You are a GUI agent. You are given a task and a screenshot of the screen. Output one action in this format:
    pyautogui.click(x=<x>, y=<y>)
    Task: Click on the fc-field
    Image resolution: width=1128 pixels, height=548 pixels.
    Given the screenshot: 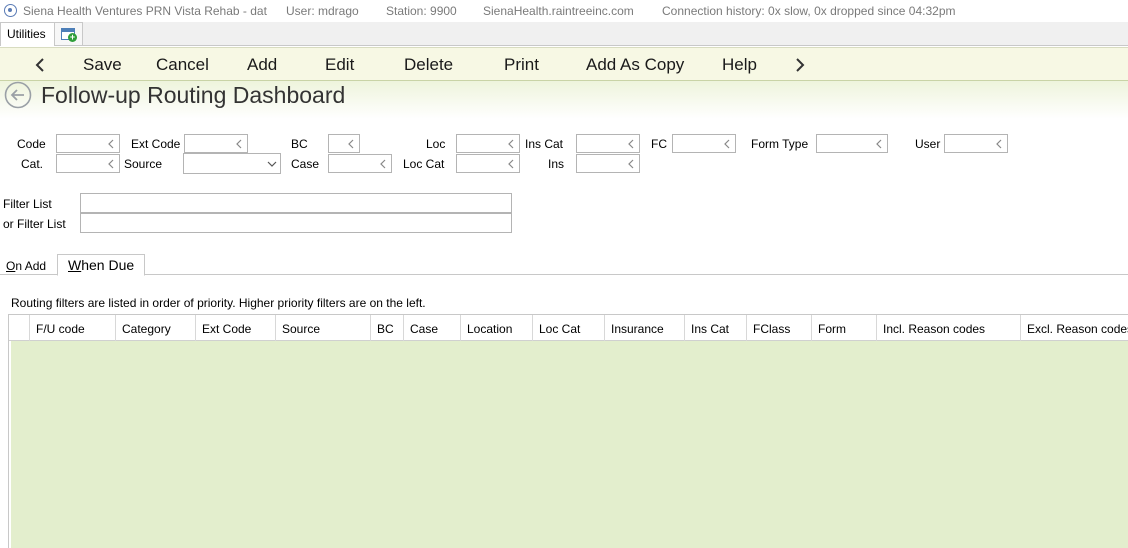 What is the action you would take?
    pyautogui.click(x=704, y=143)
    